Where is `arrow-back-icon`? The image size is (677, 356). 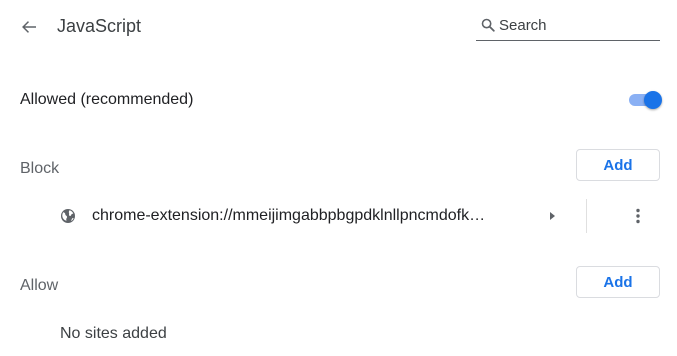
arrow-back-icon is located at coordinates (29, 27).